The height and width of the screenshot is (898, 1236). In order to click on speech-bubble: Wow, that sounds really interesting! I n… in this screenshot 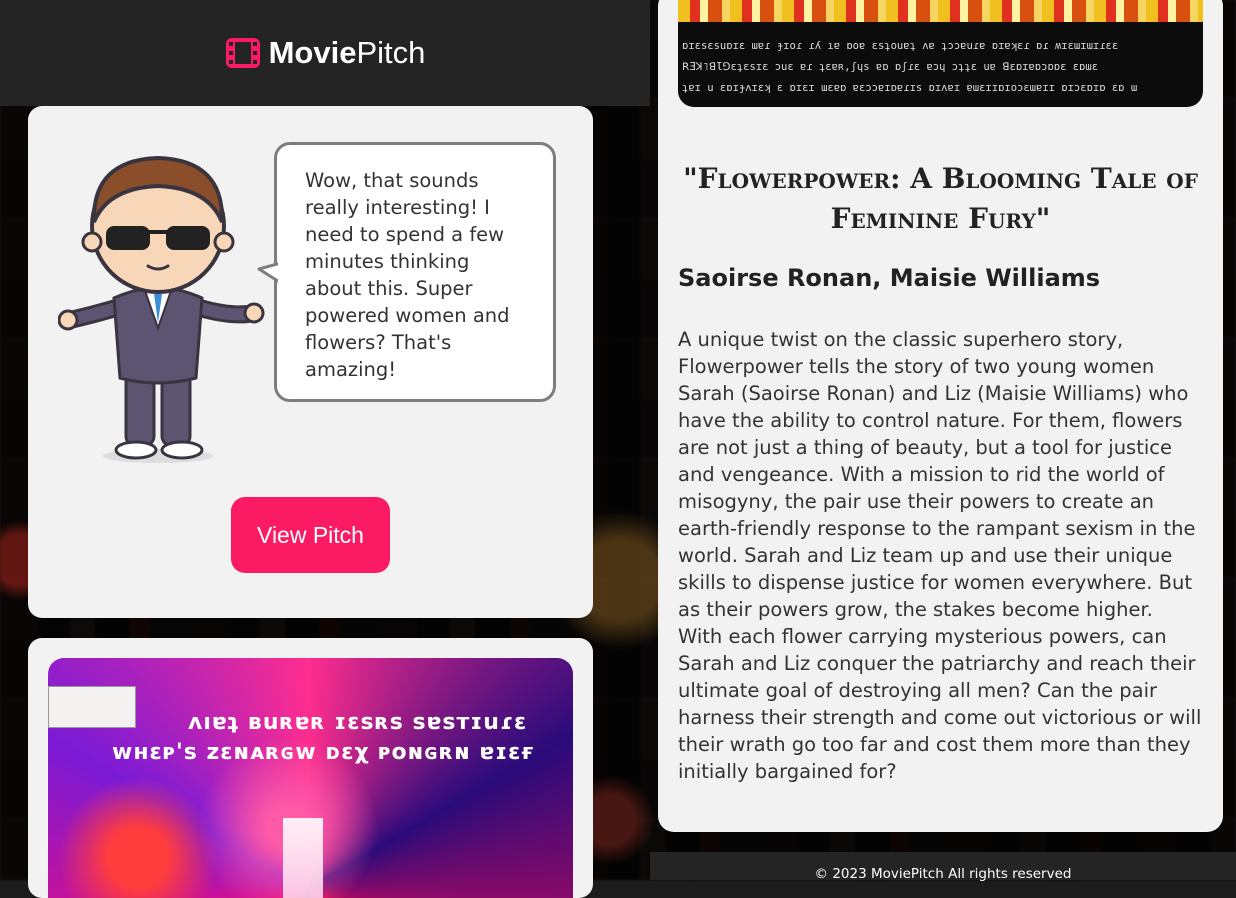, I will do `click(406, 272)`.